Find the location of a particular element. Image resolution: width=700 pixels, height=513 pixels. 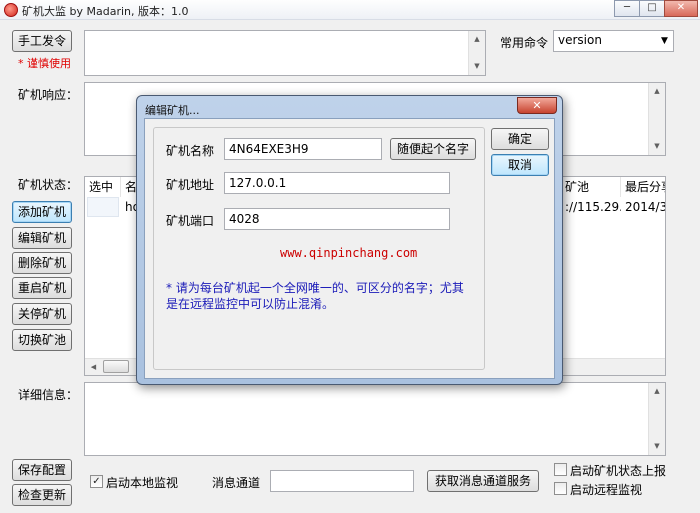

maximize-button: □ is located at coordinates (652, 8).